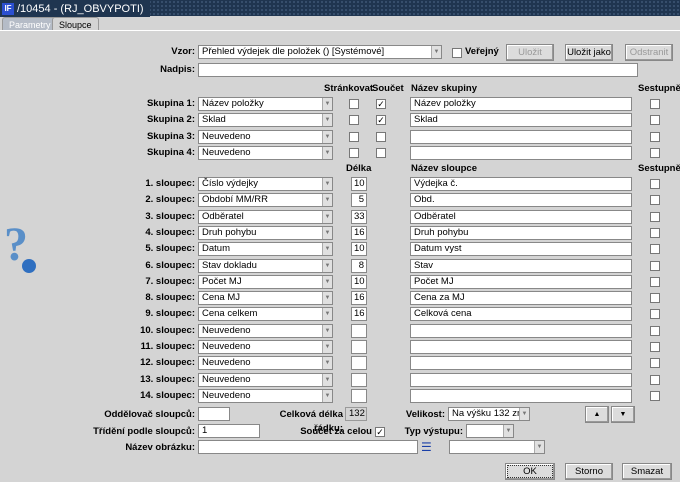 Image resolution: width=680 pixels, height=482 pixels. I want to click on column-select: Datum ▼, so click(265, 249).